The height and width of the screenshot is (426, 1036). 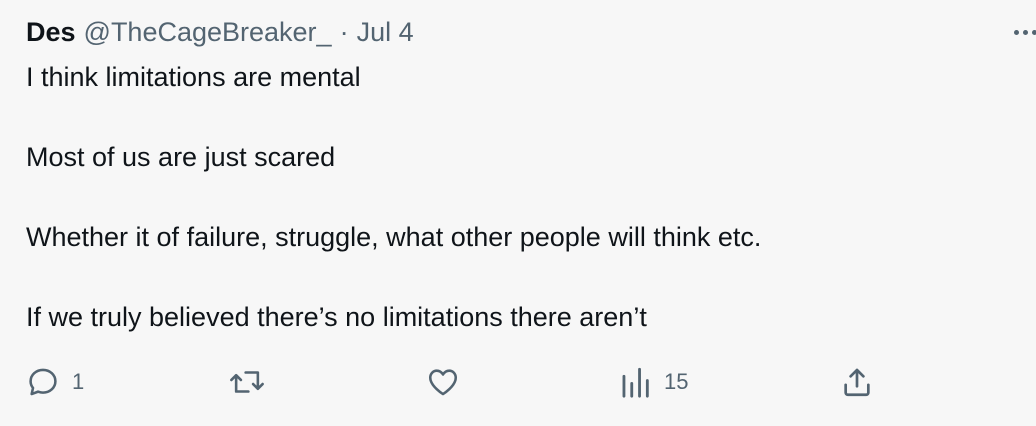 What do you see at coordinates (43, 382) in the screenshot?
I see `reply-icon` at bounding box center [43, 382].